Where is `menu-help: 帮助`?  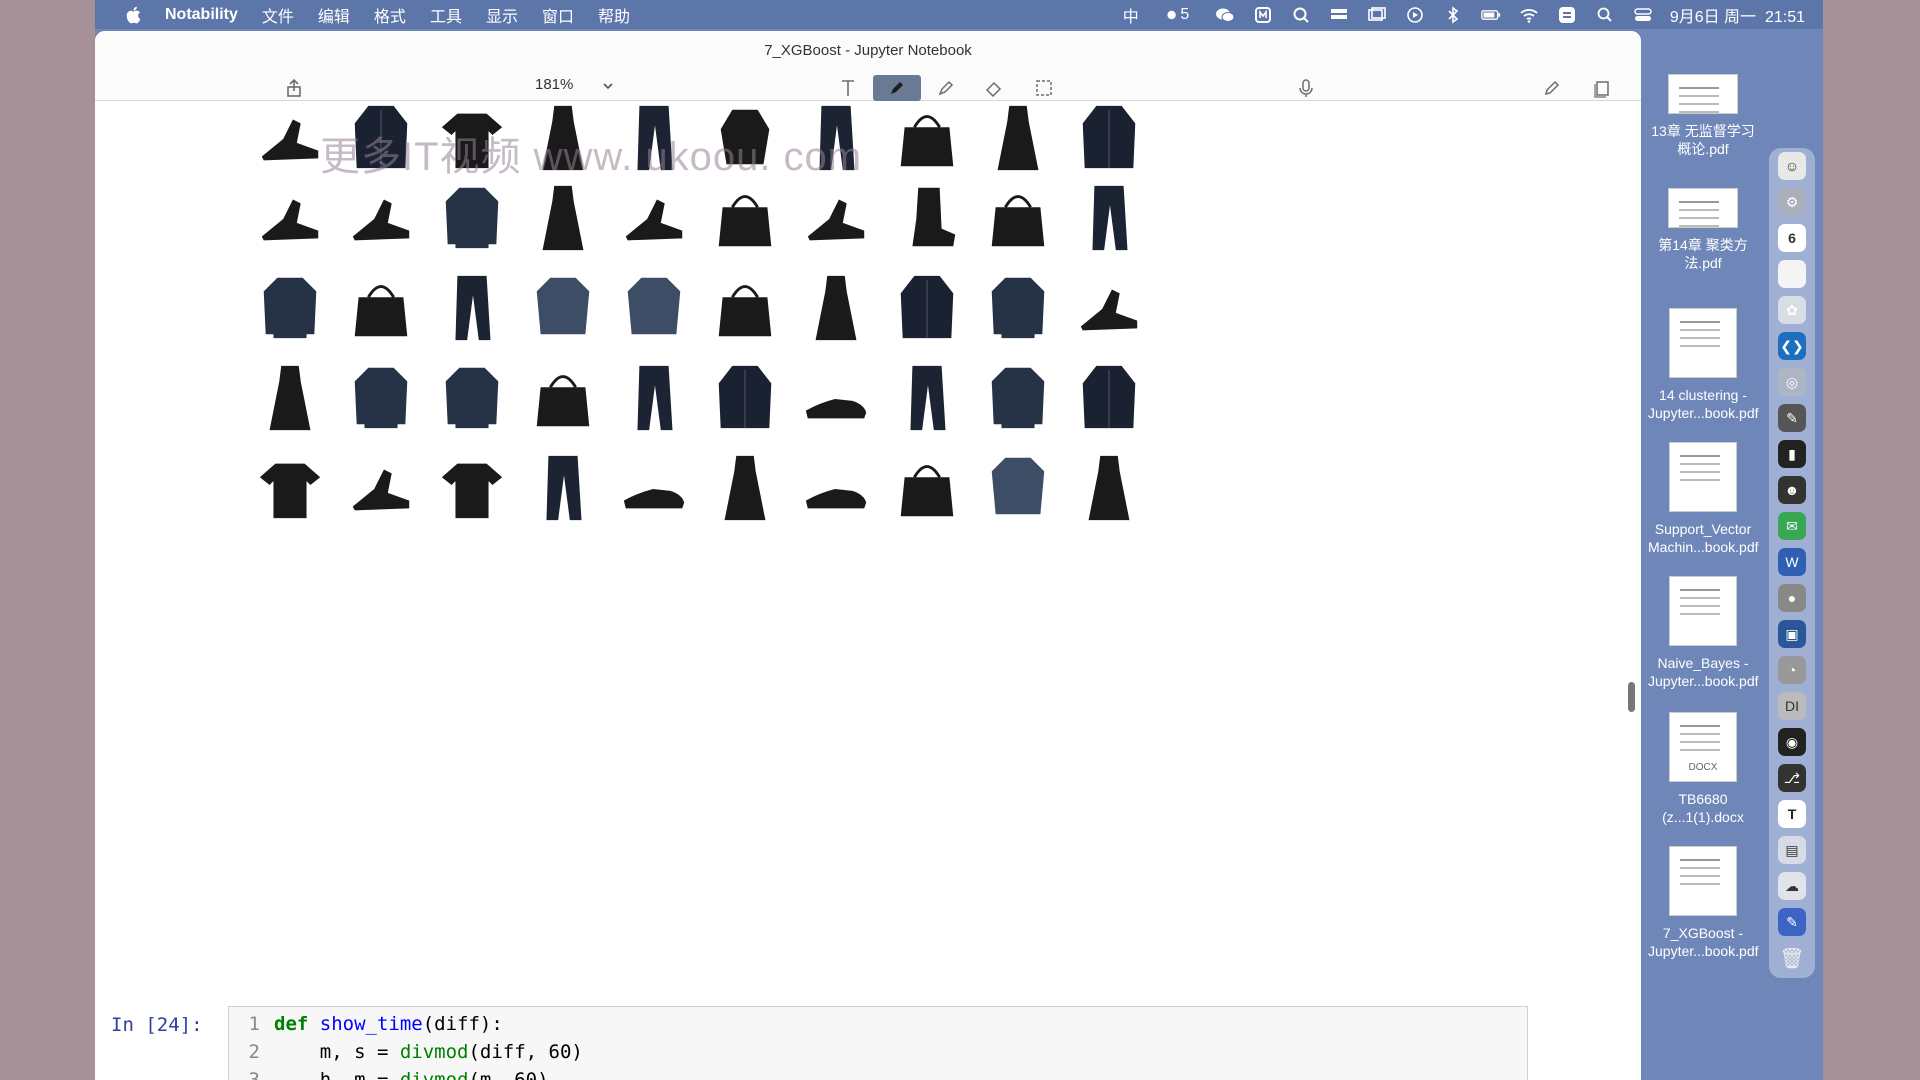 menu-help: 帮助 is located at coordinates (614, 15).